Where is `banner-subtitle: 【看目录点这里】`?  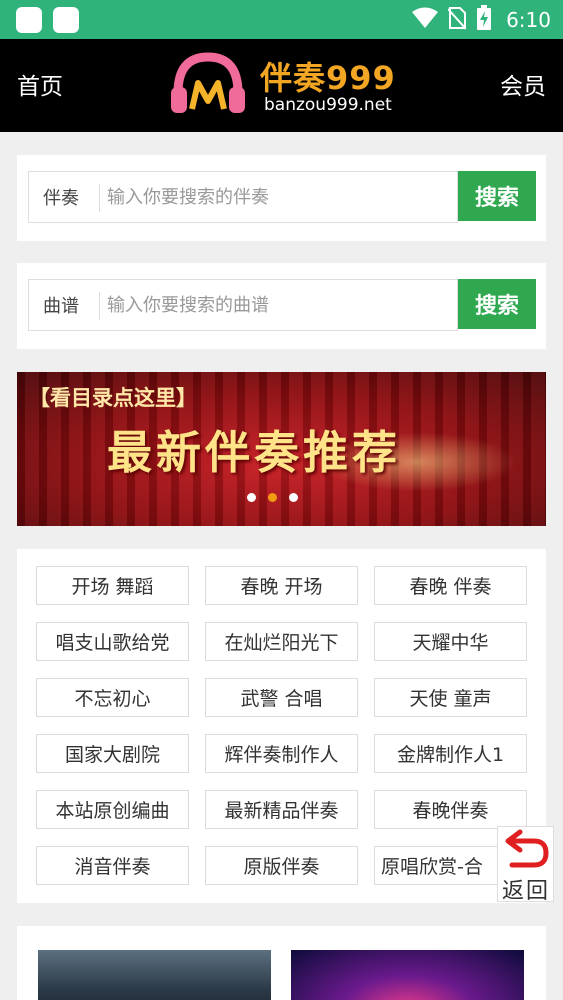 banner-subtitle: 【看目录点这里】 is located at coordinates (113, 398).